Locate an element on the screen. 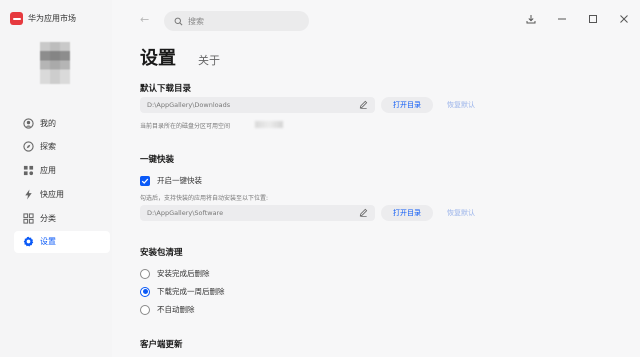  sidebar-item-quick-apps: 快应用 is located at coordinates (62, 194).